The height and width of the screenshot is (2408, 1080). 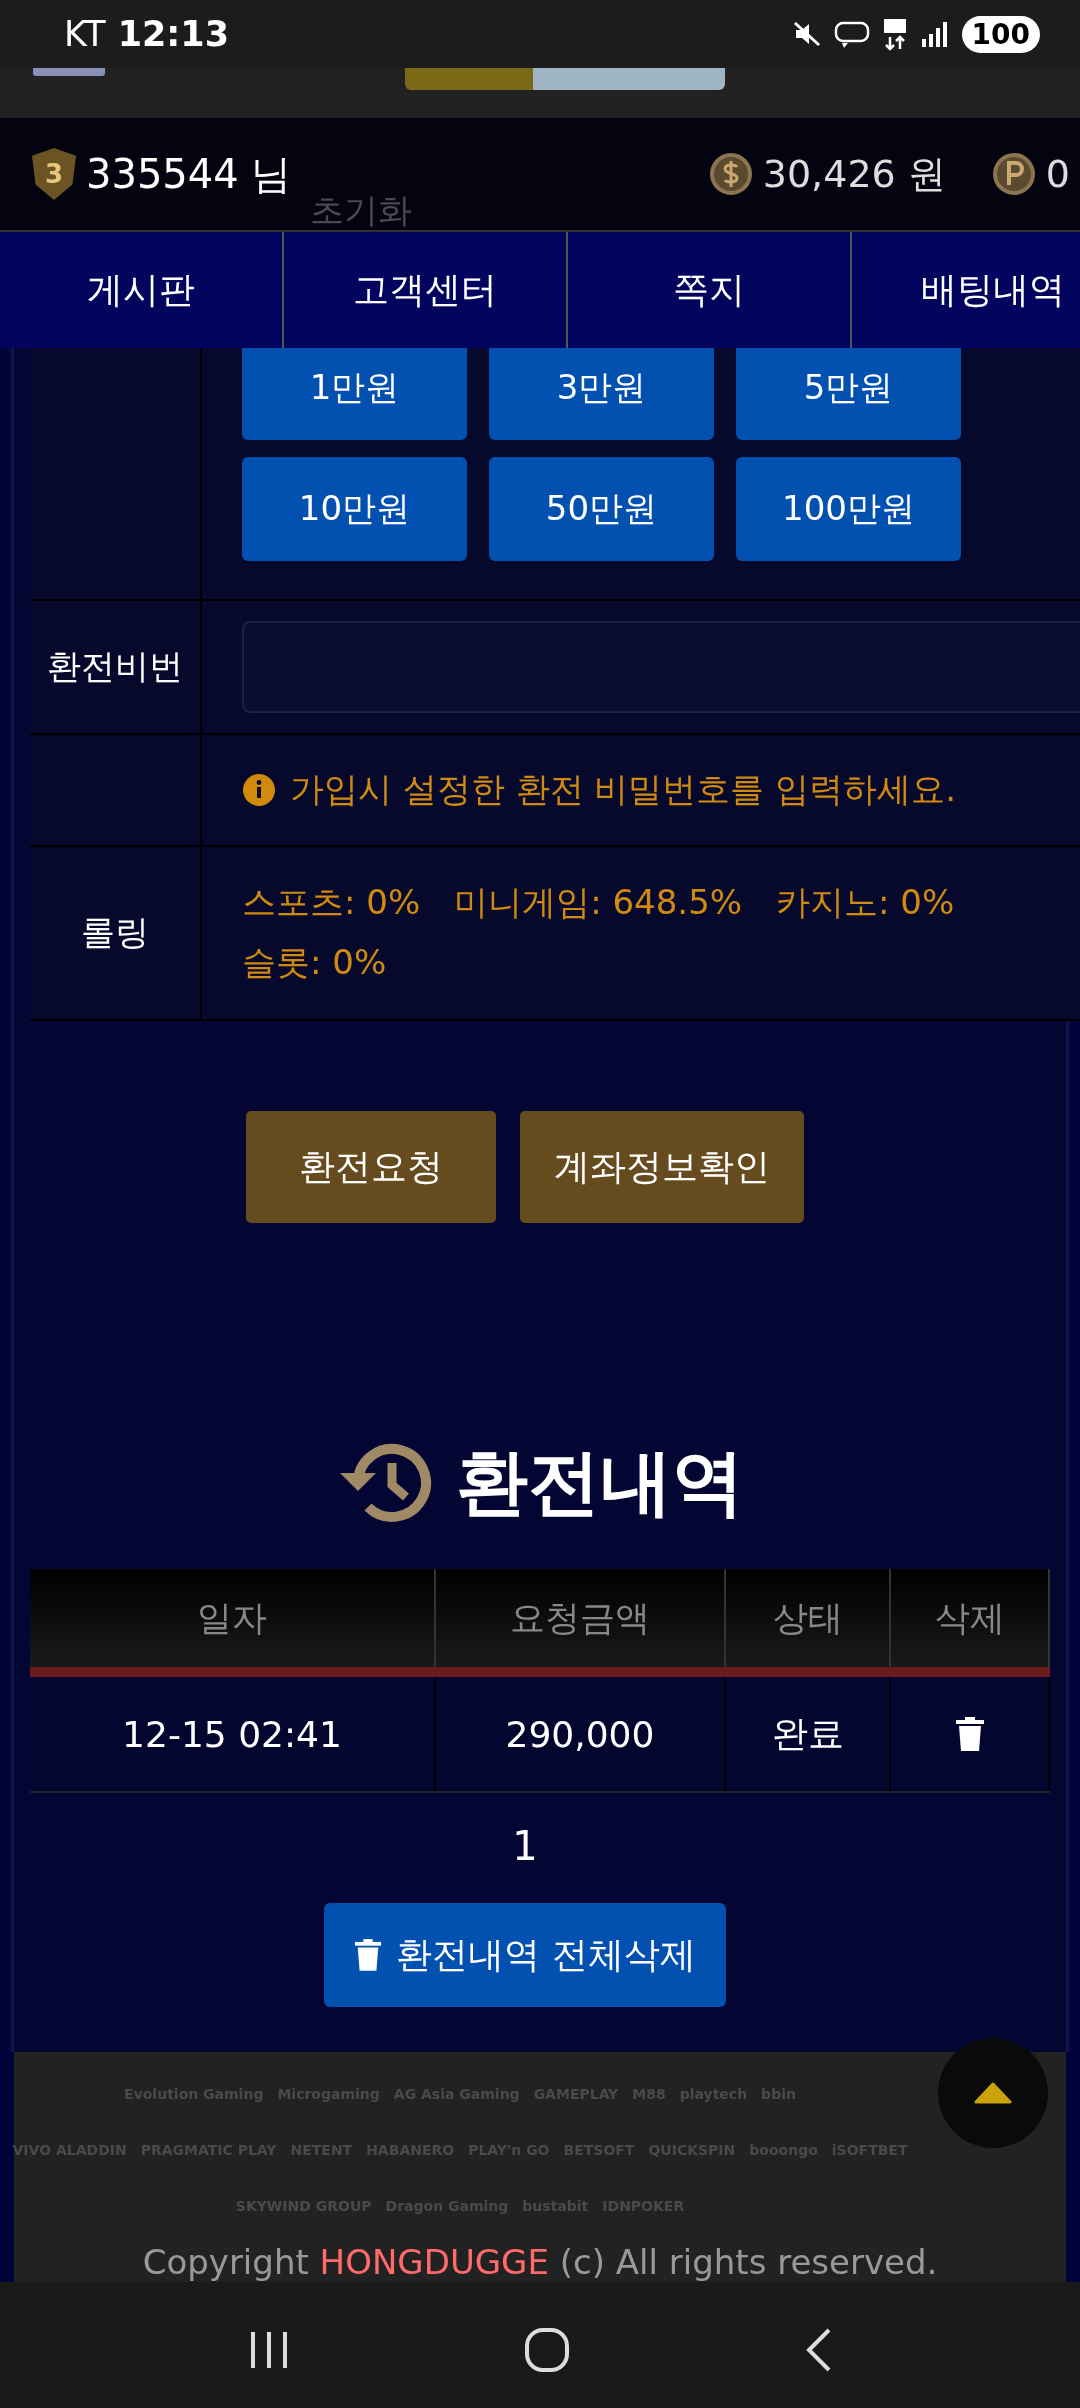 What do you see at coordinates (141, 290) in the screenshot?
I see `nav-tab: 게시판` at bounding box center [141, 290].